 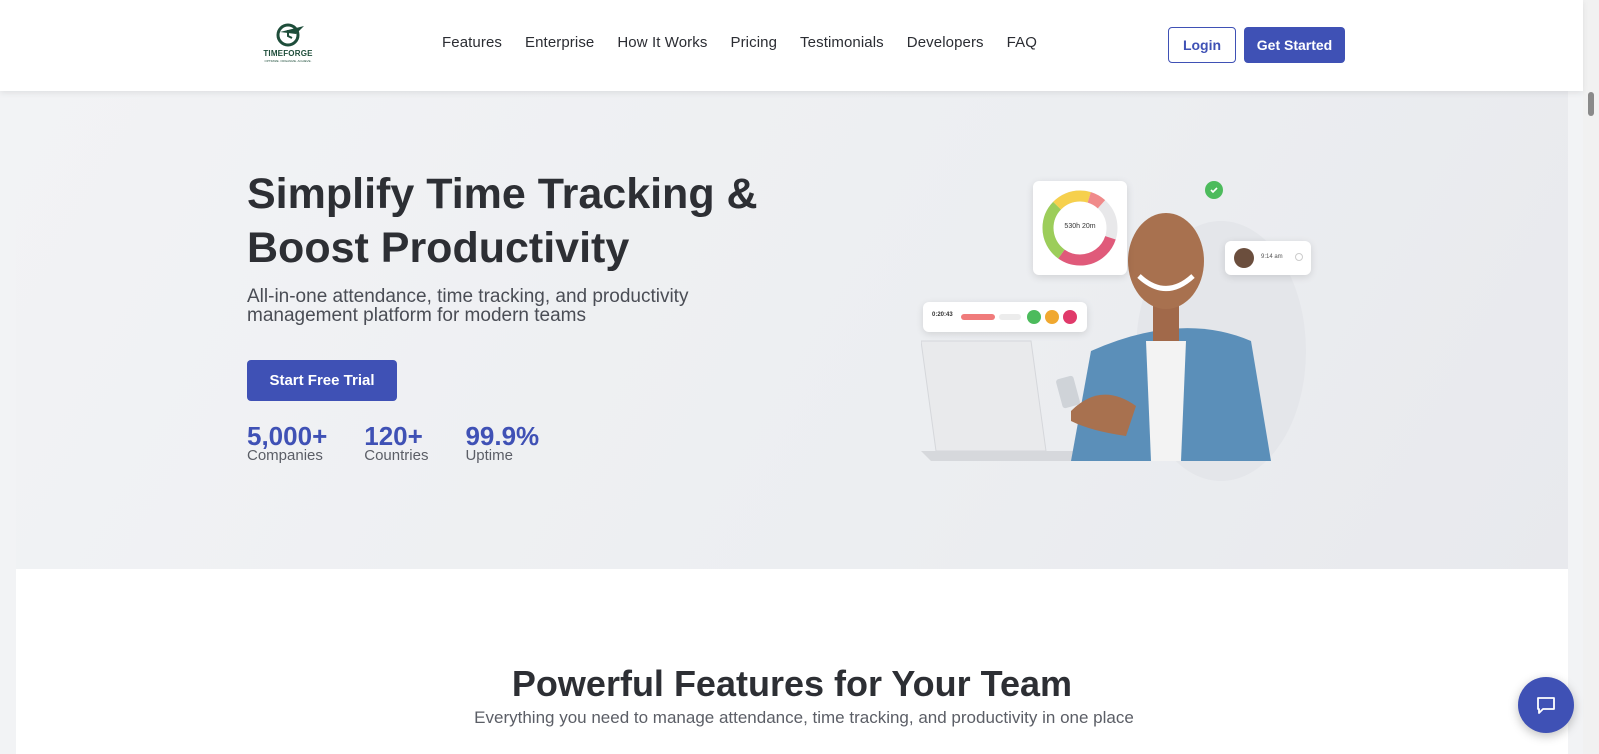 What do you see at coordinates (1244, 258) in the screenshot?
I see `avatar` at bounding box center [1244, 258].